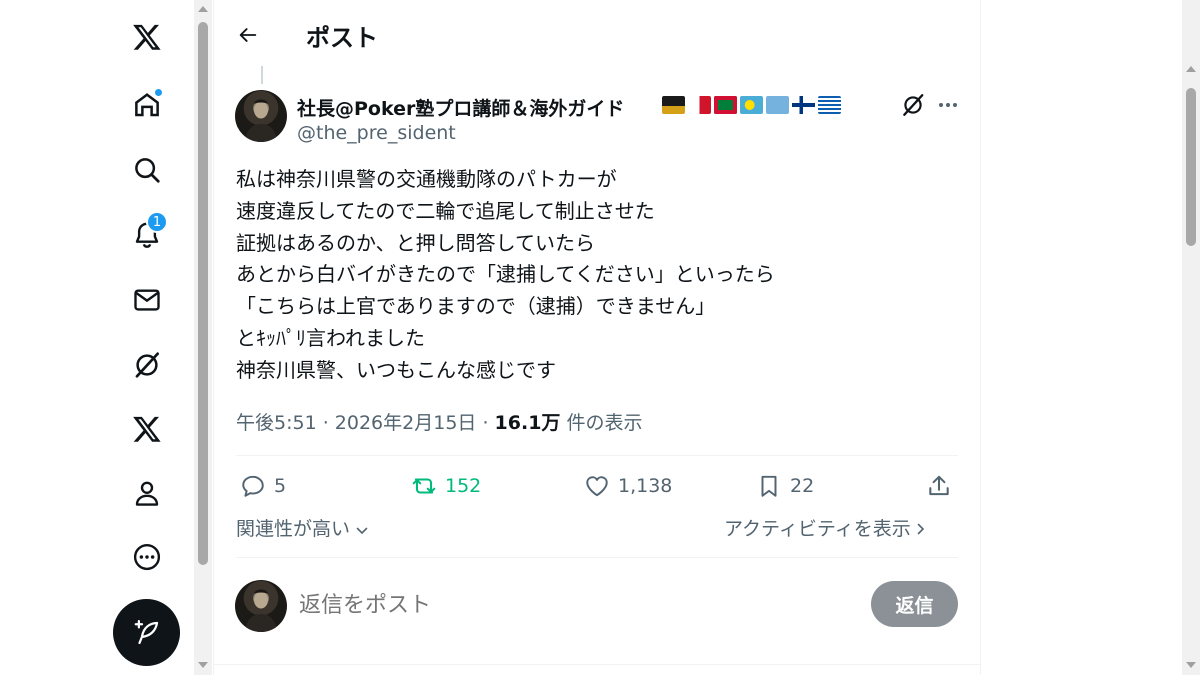 This screenshot has width=1200, height=675. Describe the element at coordinates (424, 486) in the screenshot. I see `repost-icon` at that location.